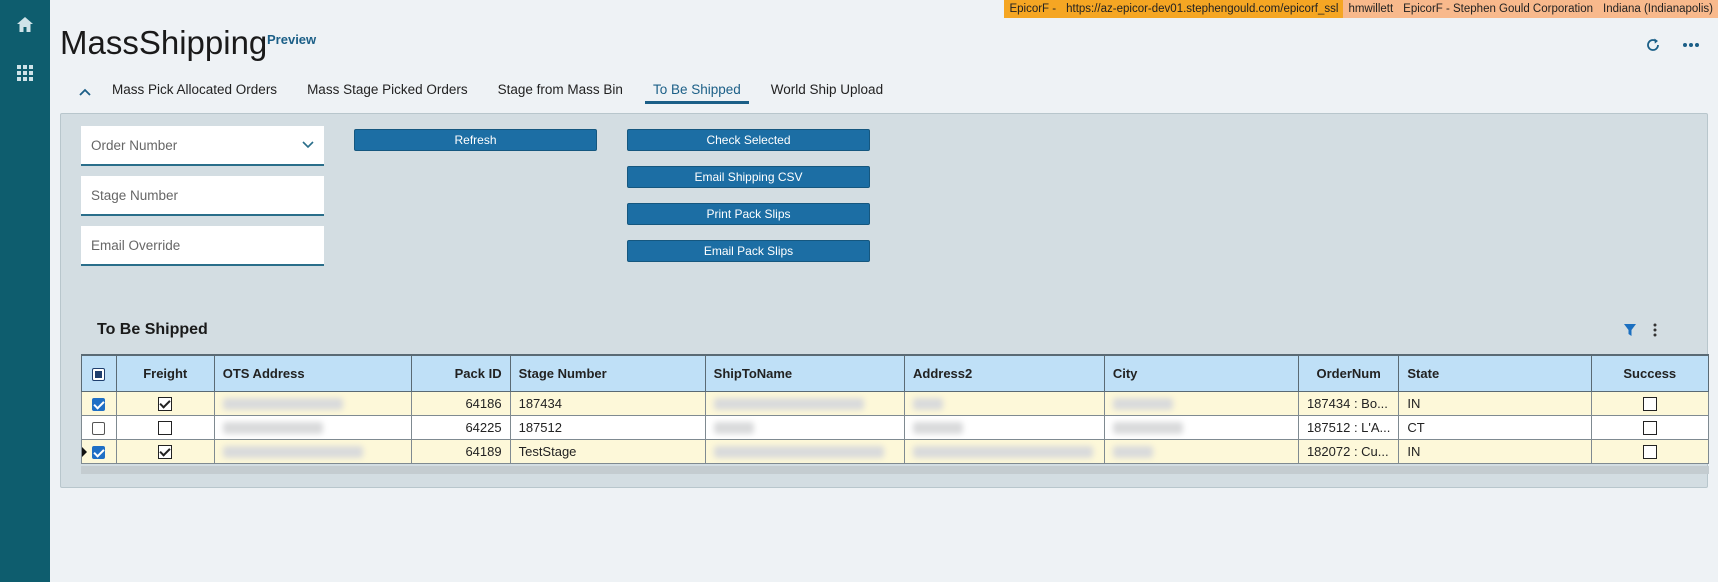 Image resolution: width=1718 pixels, height=582 pixels. I want to click on table-row: 64225 187512 187512 : L'A... CT, so click(895, 427).